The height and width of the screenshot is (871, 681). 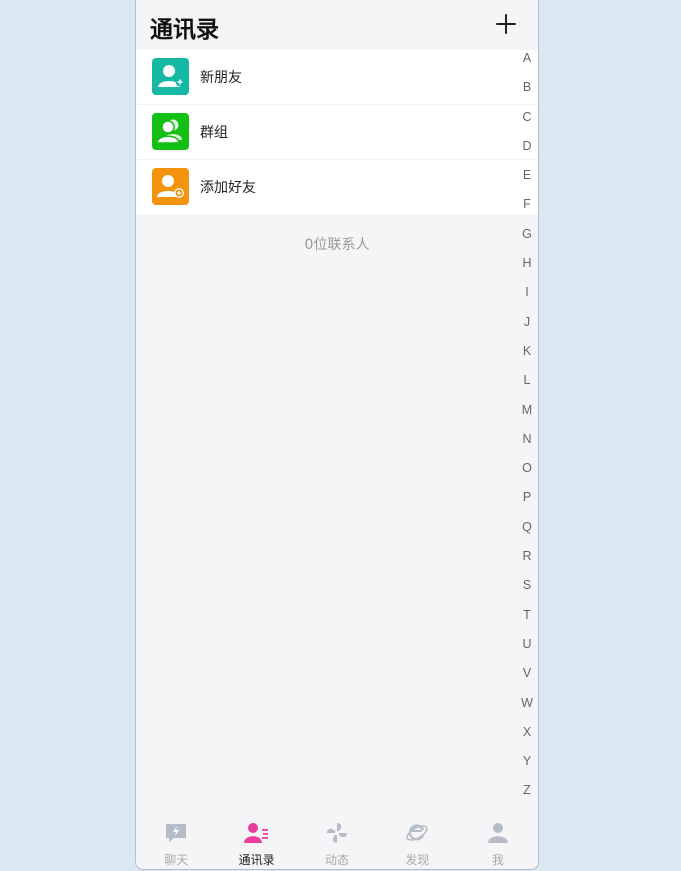 What do you see at coordinates (527, 795) in the screenshot?
I see `alphabet-letter: Z` at bounding box center [527, 795].